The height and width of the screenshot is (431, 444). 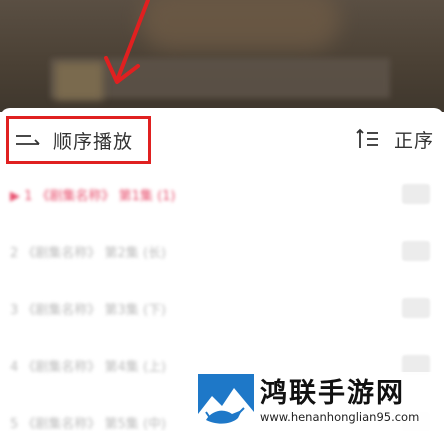 What do you see at coordinates (222, 194) in the screenshot?
I see `episode-item: ▶ 1 《剧集名称》 第1集 (1)` at bounding box center [222, 194].